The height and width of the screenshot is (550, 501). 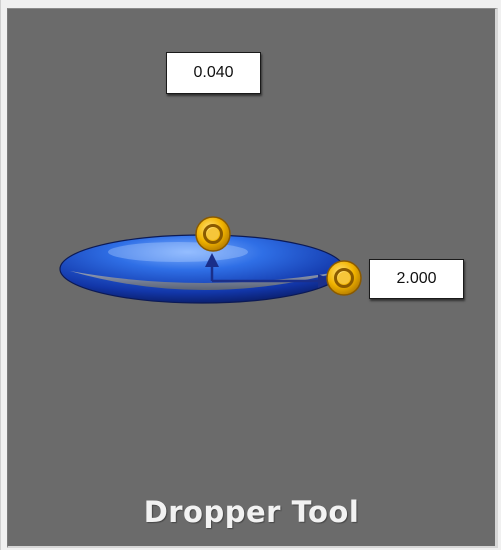 What do you see at coordinates (251, 512) in the screenshot?
I see `tool-name-label: Dropper Tool` at bounding box center [251, 512].